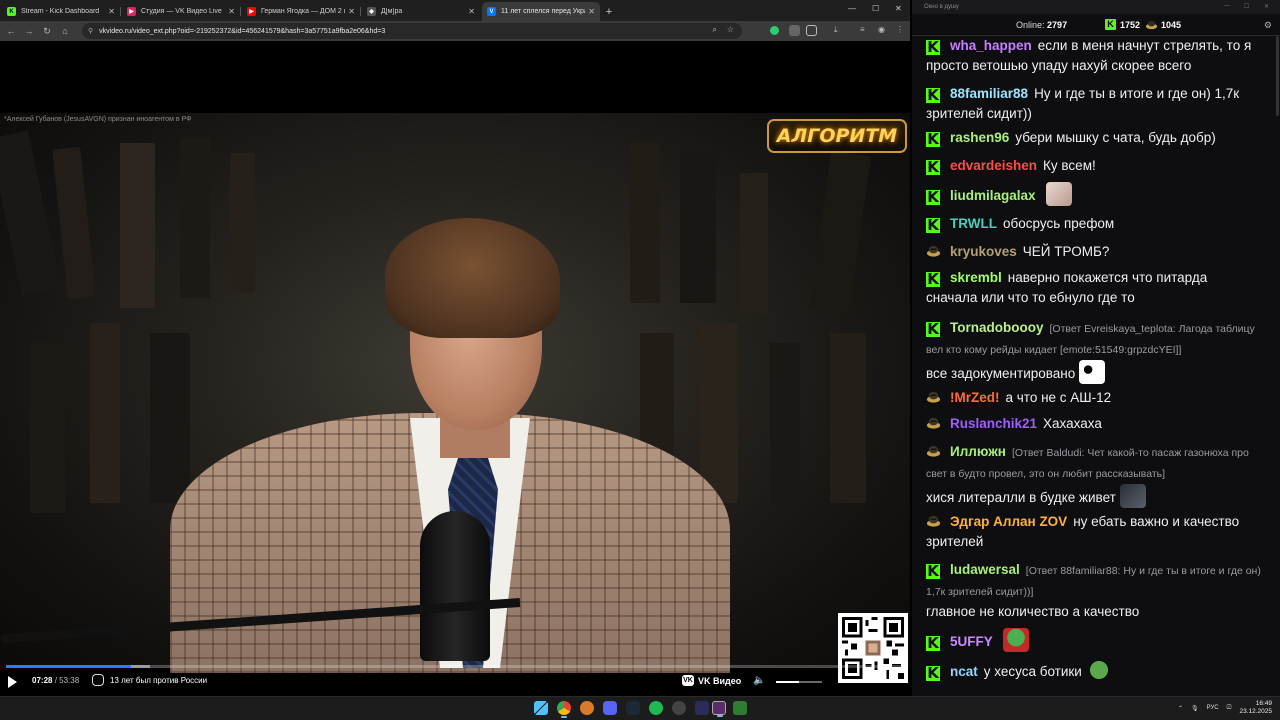 The width and height of the screenshot is (1280, 720). I want to click on chat-username: Tornadobooоy, so click(997, 327).